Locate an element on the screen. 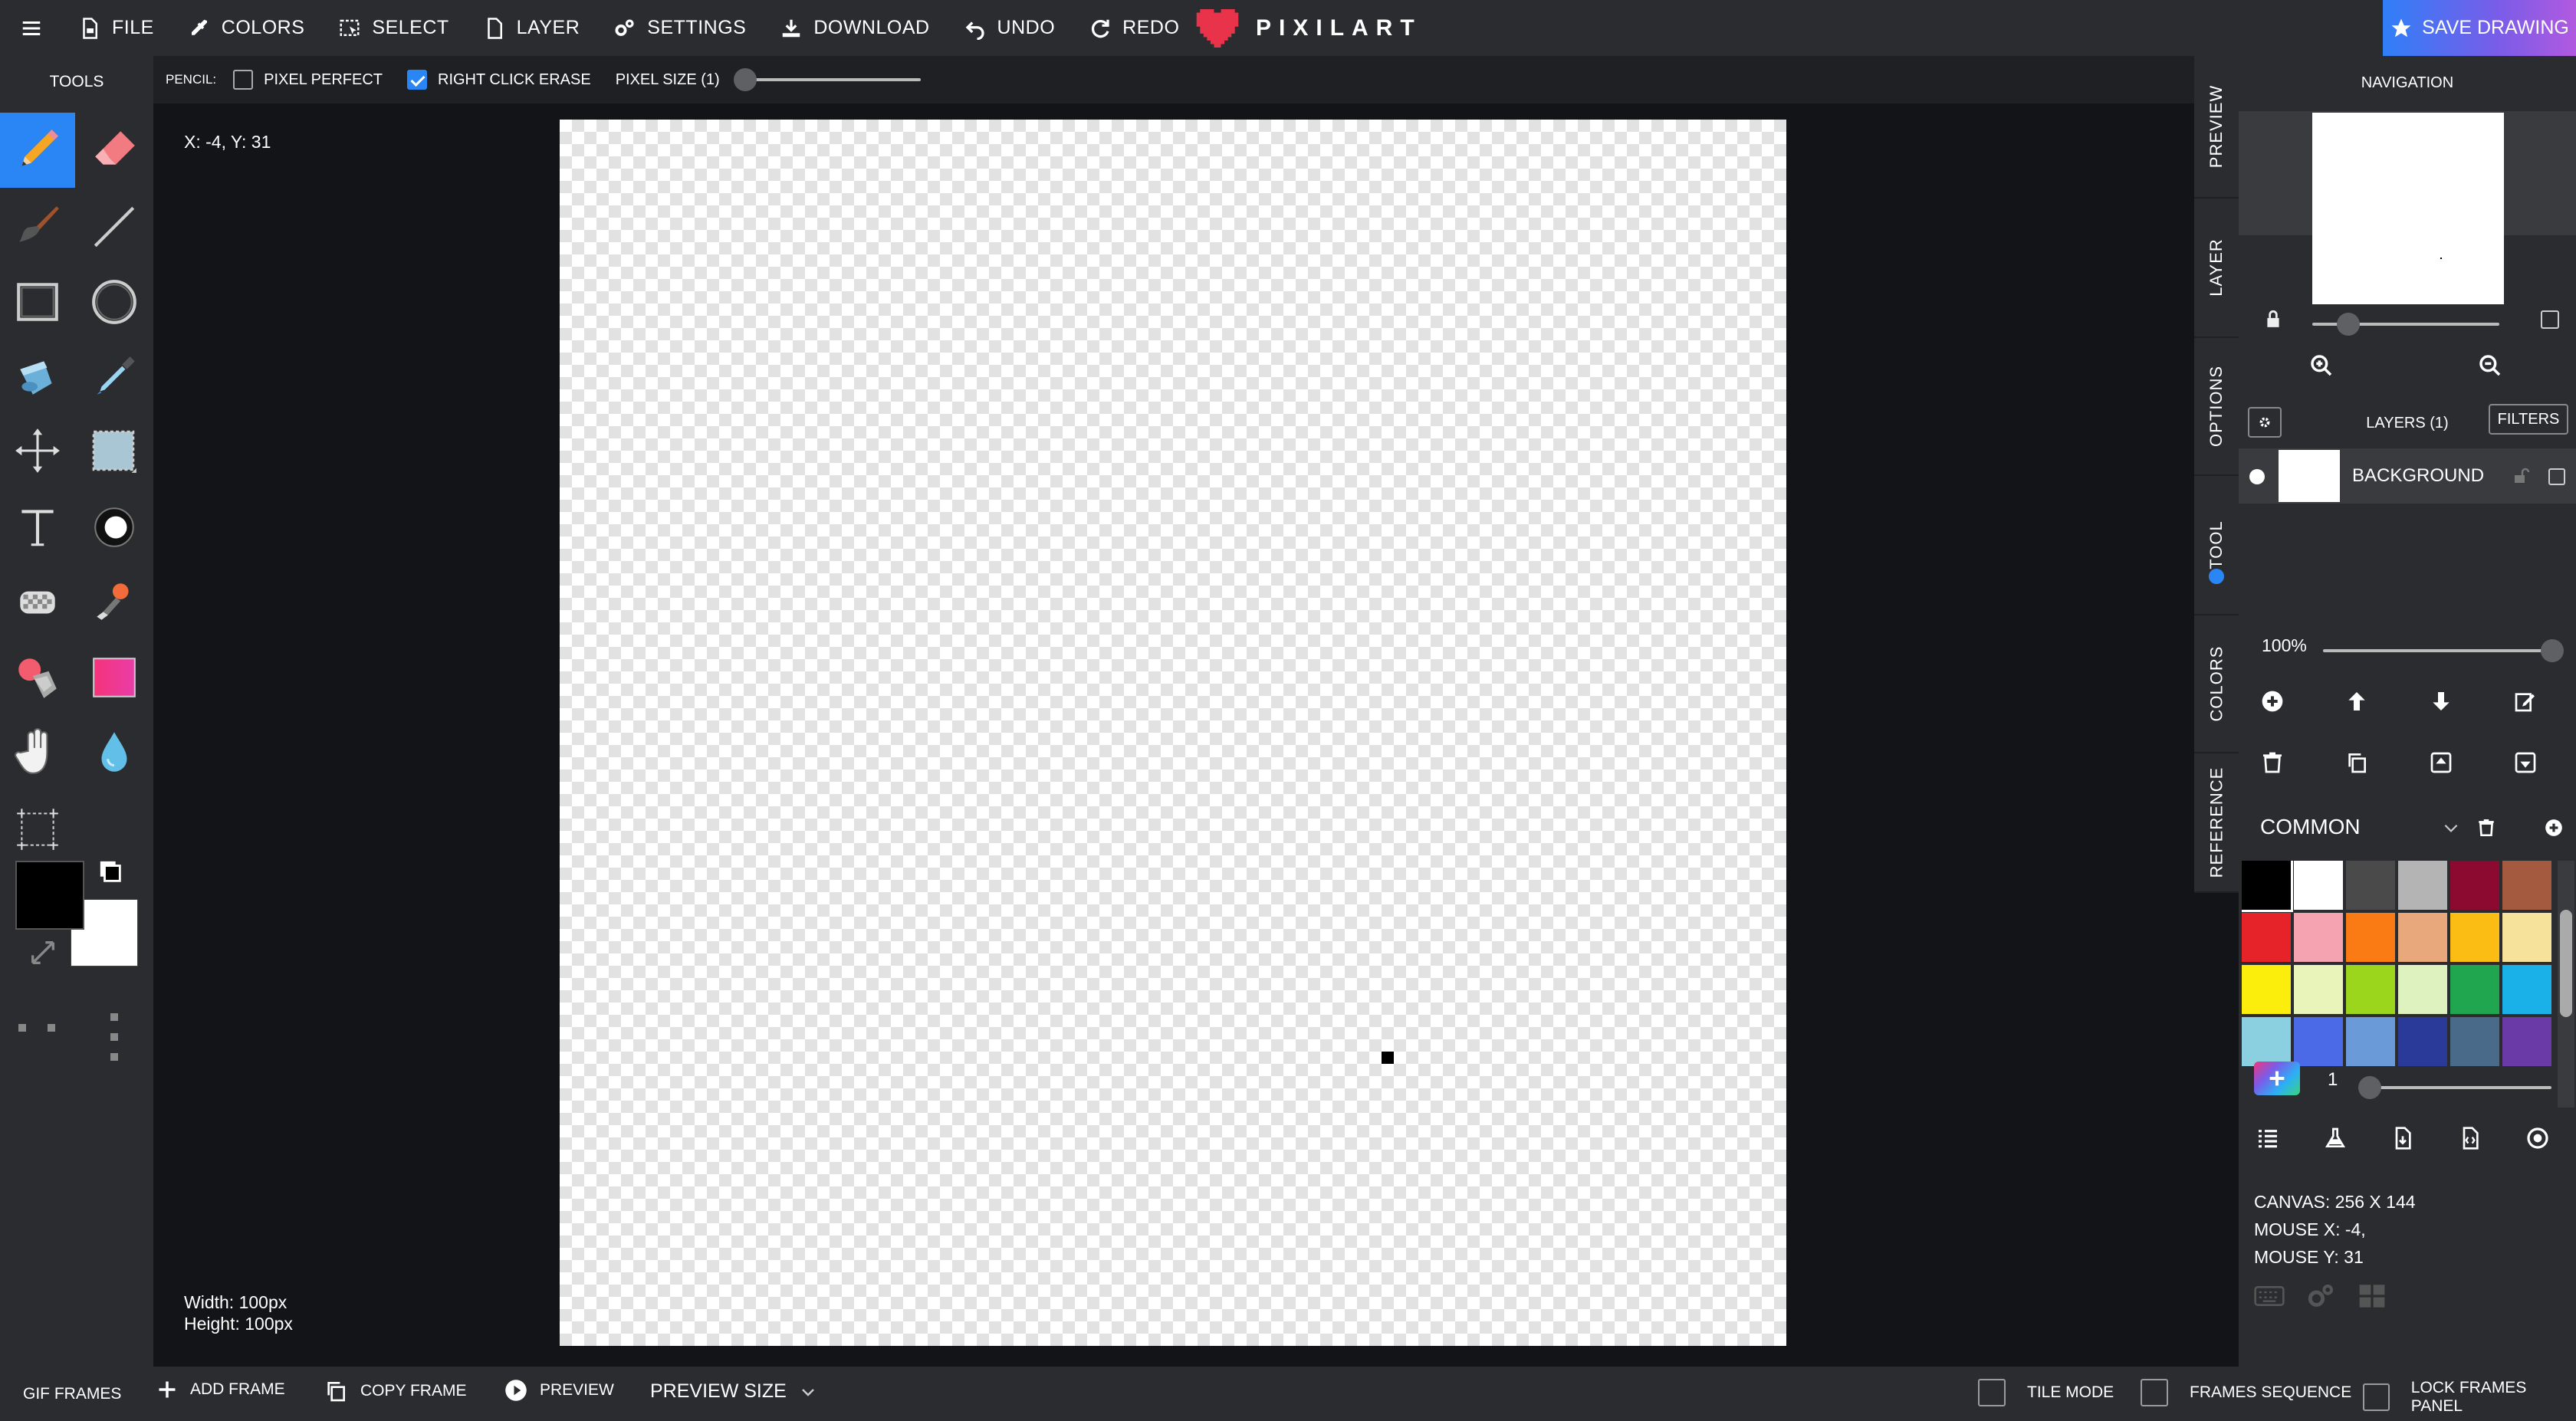  settings-menu: SETTINGS is located at coordinates (680, 28).